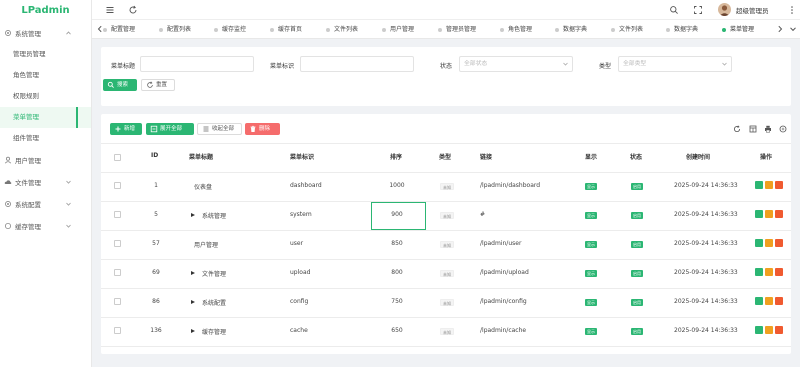 Image resolution: width=800 pixels, height=367 pixels. What do you see at coordinates (45, 96) in the screenshot?
I see `sidebar-item-rule: 权限规则` at bounding box center [45, 96].